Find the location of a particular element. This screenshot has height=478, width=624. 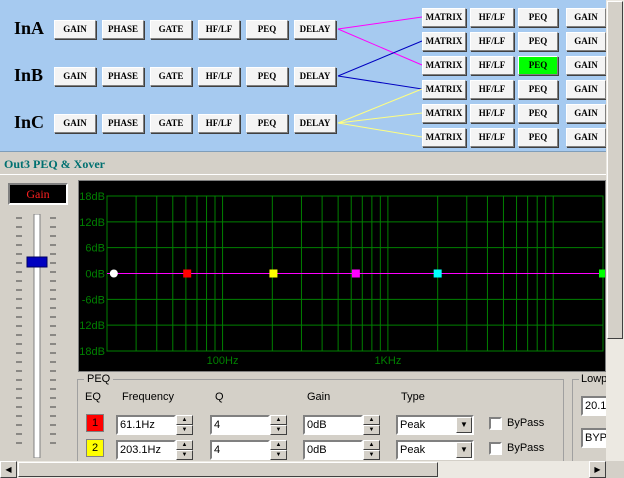

output-1-gain-button: GAIN is located at coordinates (586, 41).